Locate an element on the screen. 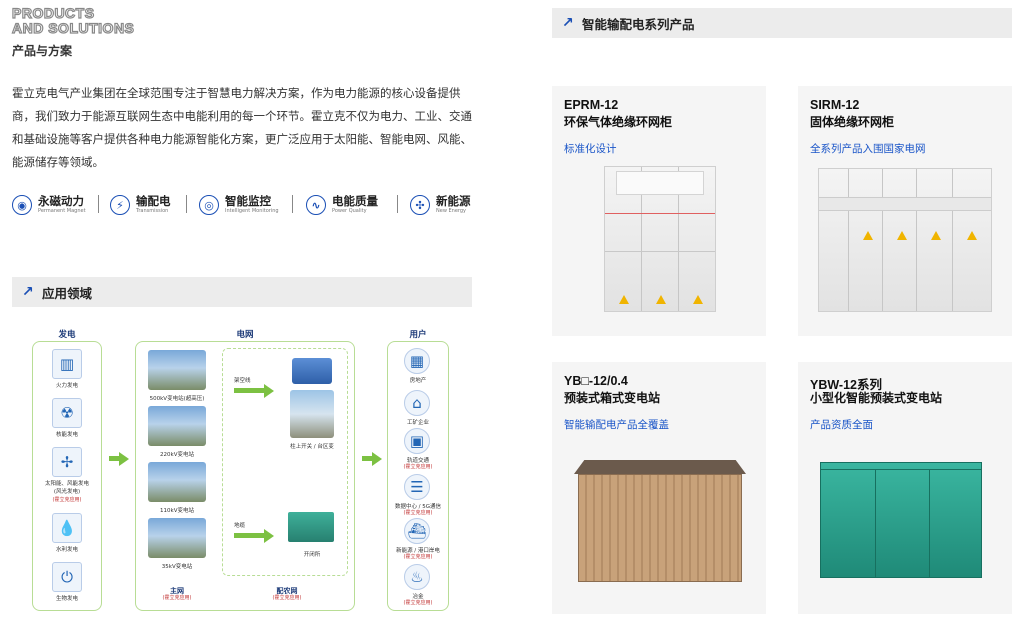 The image size is (1028, 638). products-solutions-title: PRODUCTS AND SOLUTIONS is located at coordinates (73, 20).